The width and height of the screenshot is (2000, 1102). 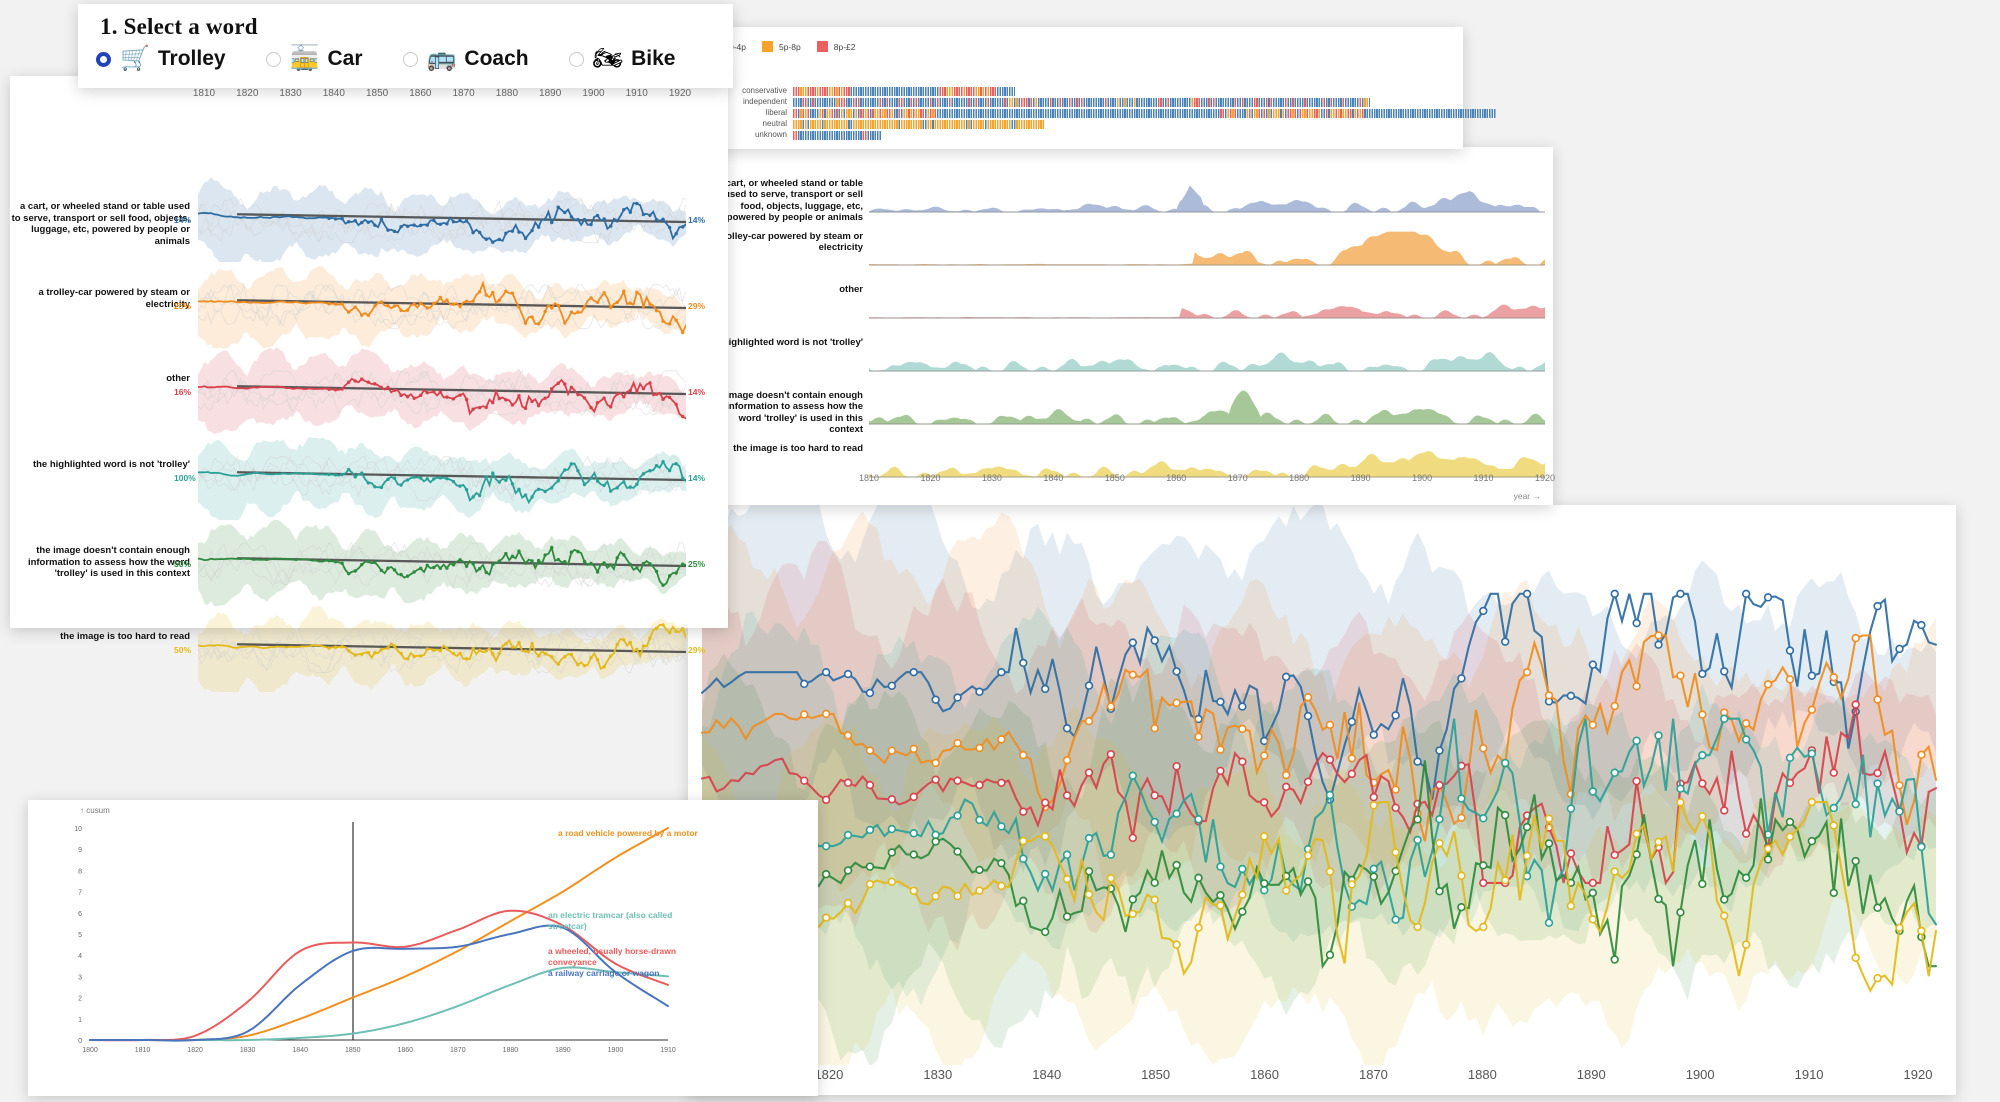 I want to click on cusum-y-tick: 9, so click(x=80, y=850).